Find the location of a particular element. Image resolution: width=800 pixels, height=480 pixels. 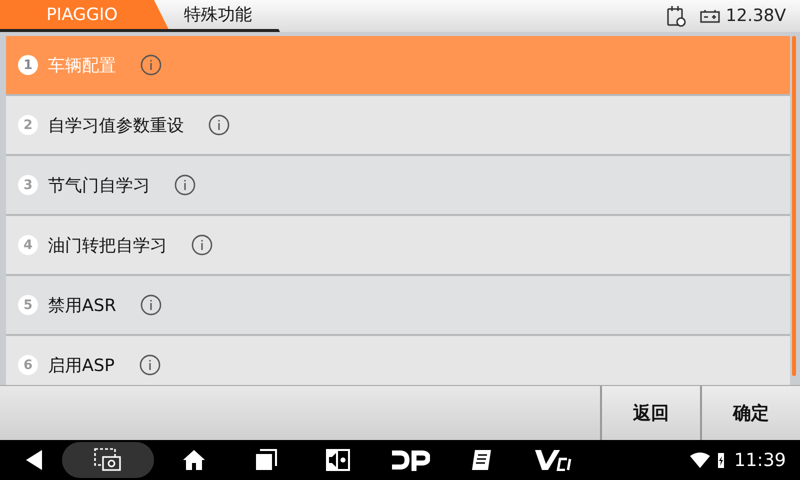

dp-logo-icon is located at coordinates (410, 460).